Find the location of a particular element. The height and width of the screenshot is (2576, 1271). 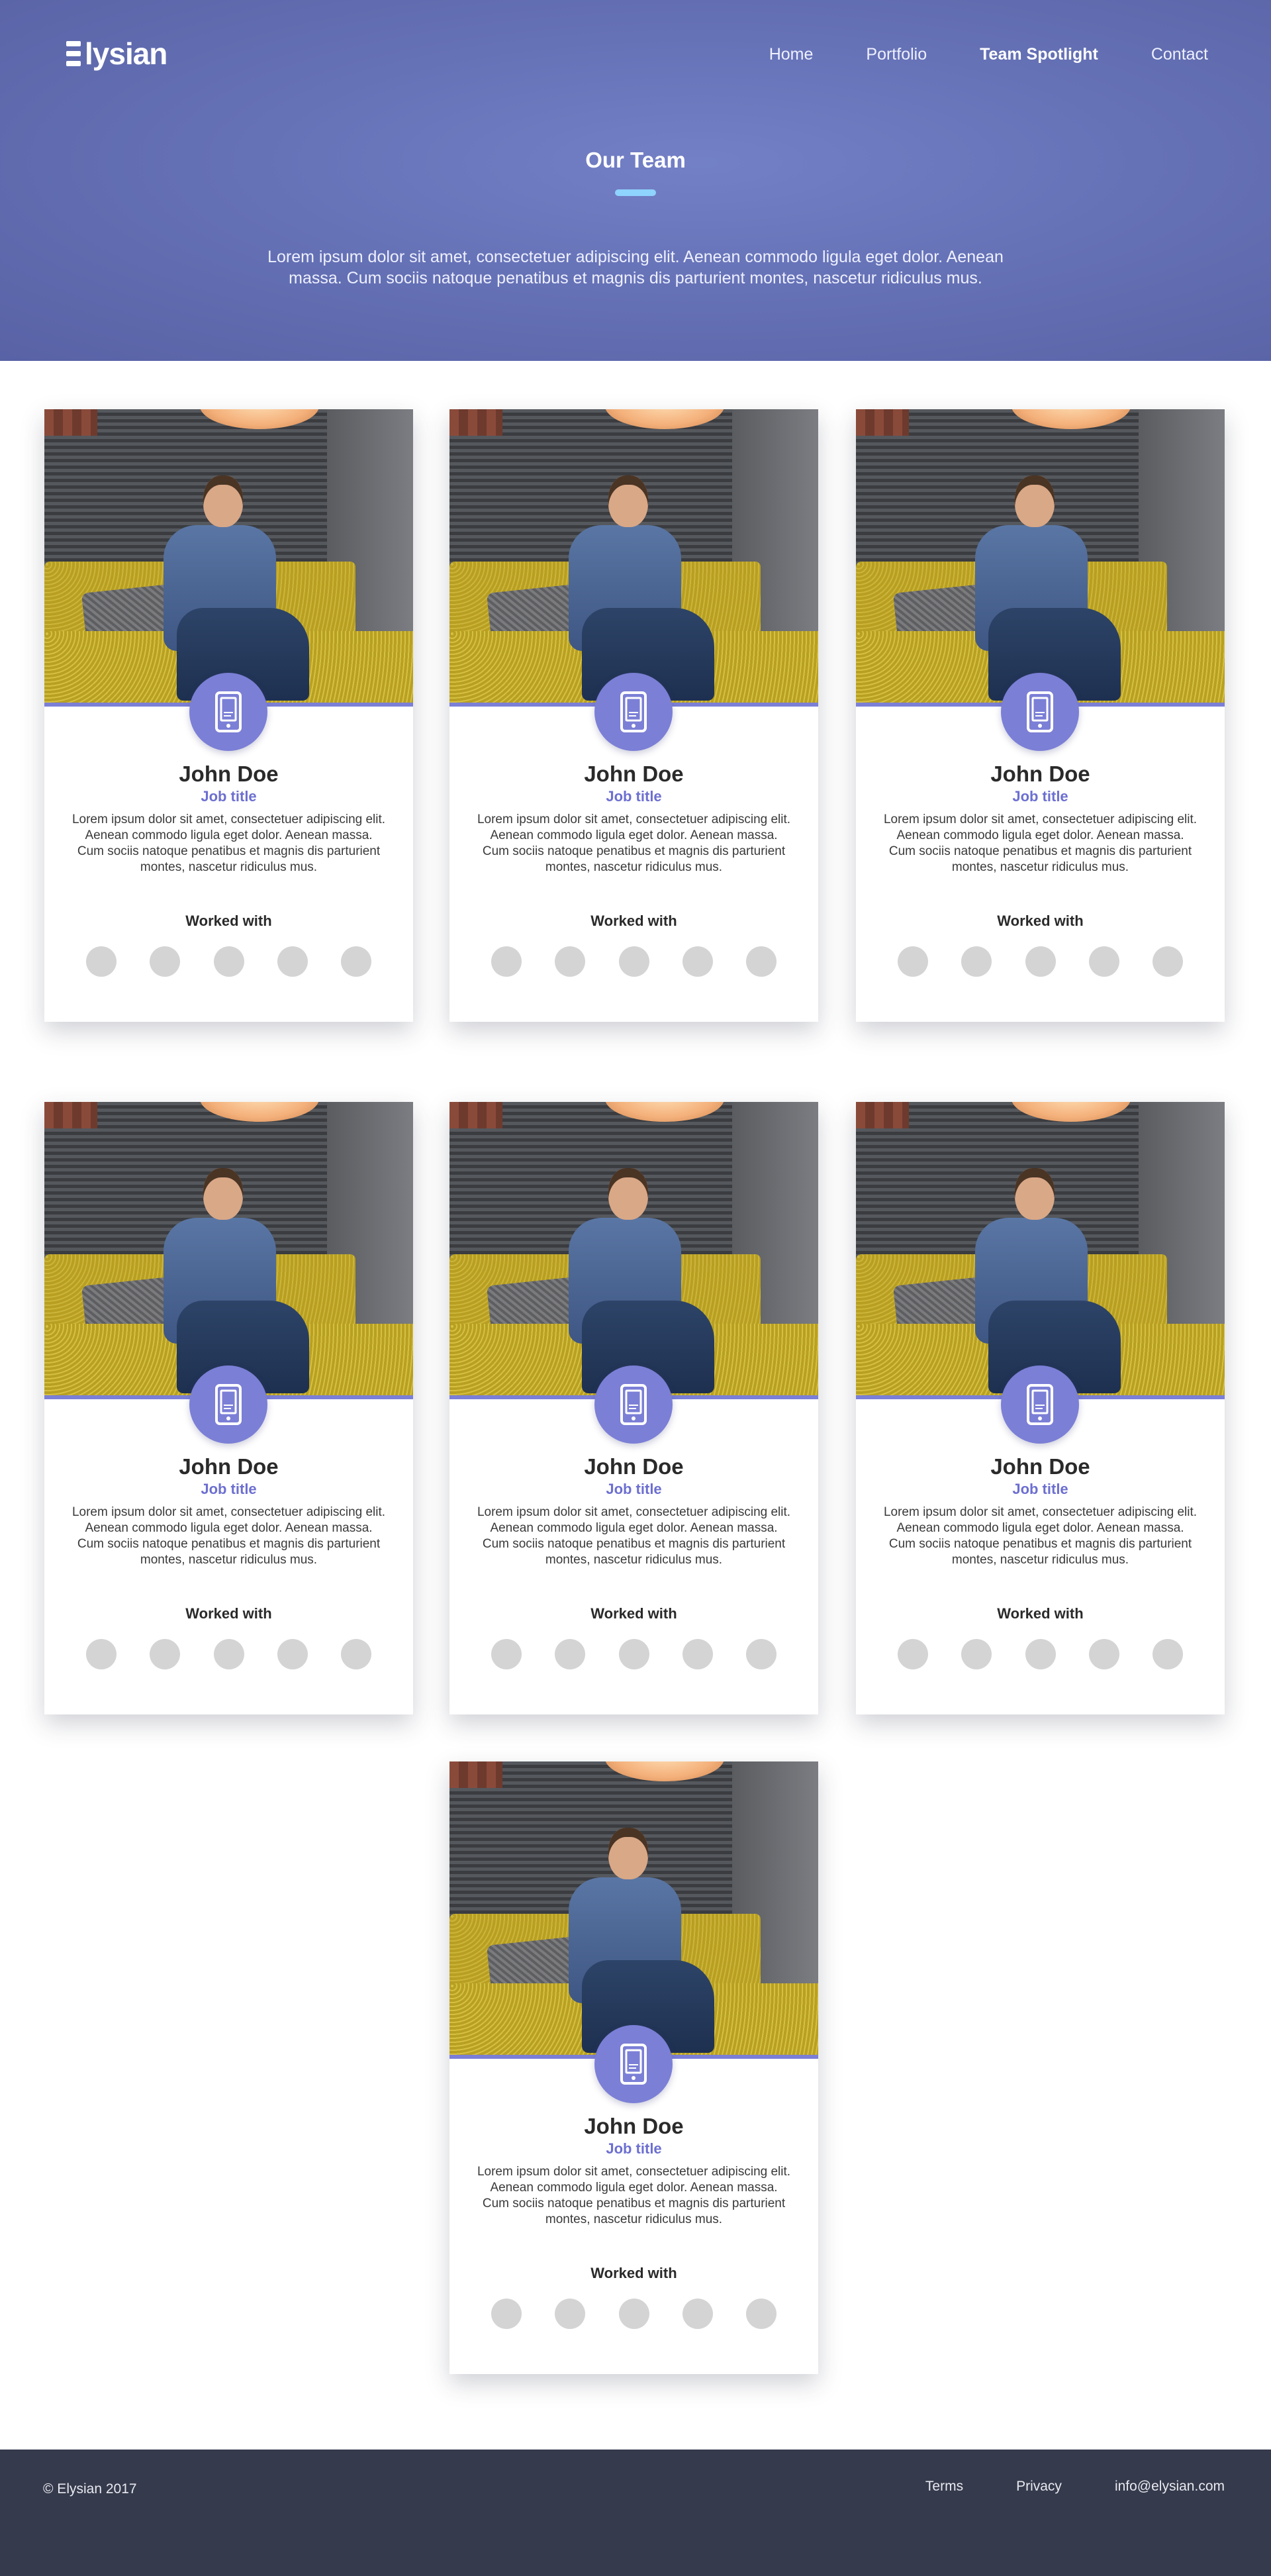

nav-portfolio: Portfolio is located at coordinates (897, 54).